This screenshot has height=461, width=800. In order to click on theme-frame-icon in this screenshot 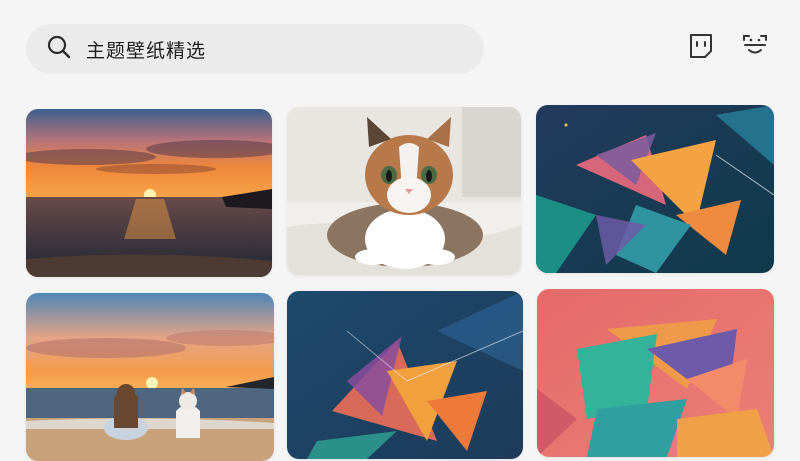, I will do `click(701, 49)`.